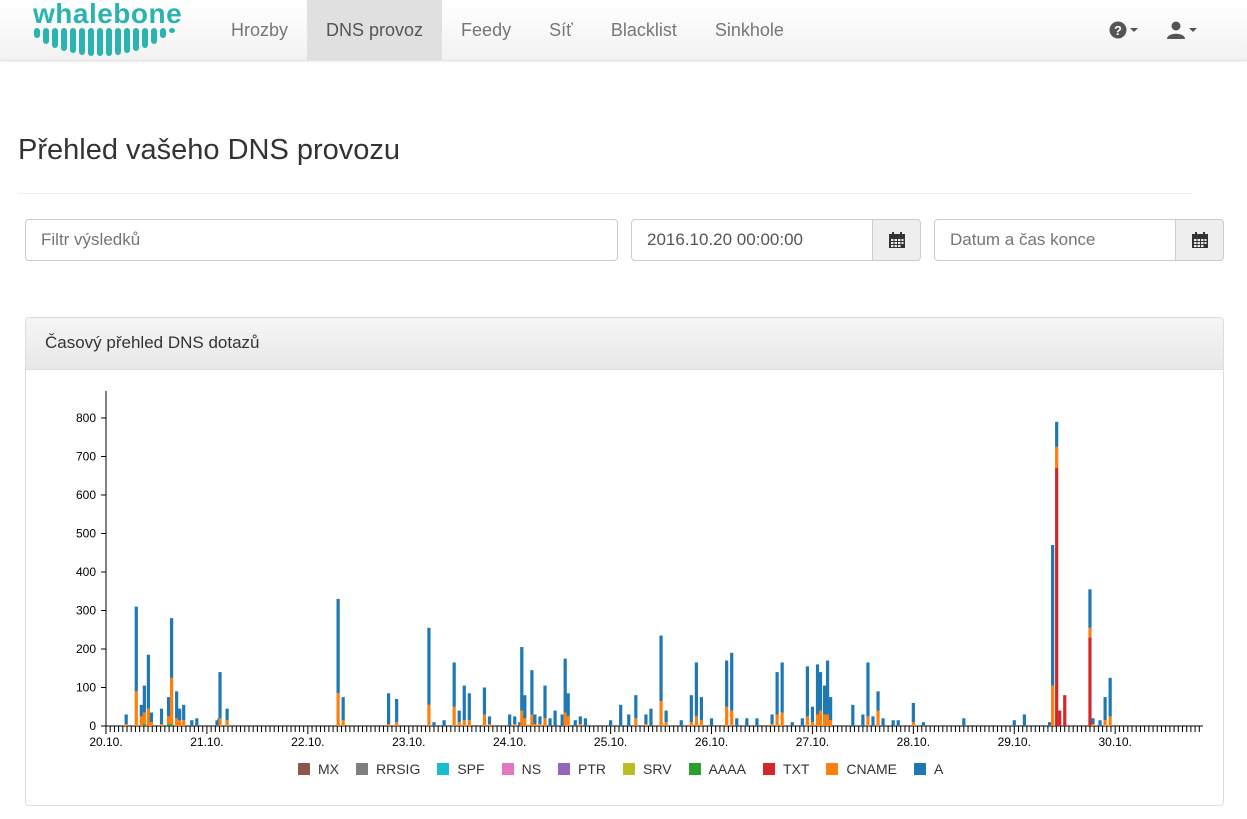  Describe the element at coordinates (812, 742) in the screenshot. I see `x-tick-label: 27.10.` at that location.